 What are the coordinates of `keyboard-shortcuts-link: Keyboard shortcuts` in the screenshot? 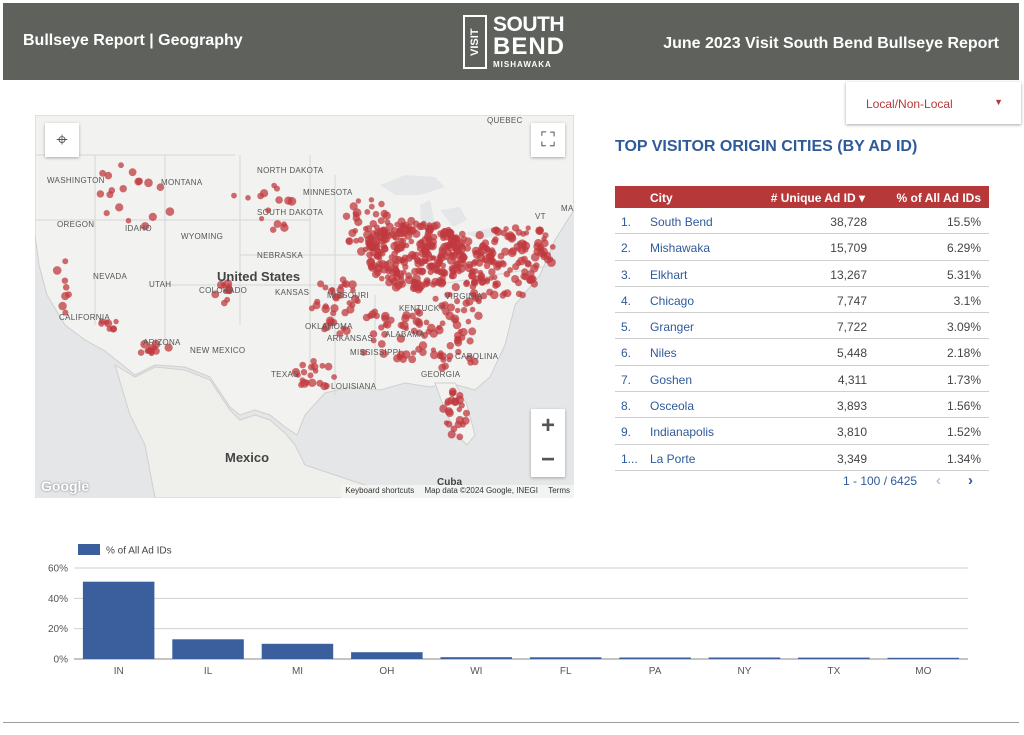 It's located at (379, 490).